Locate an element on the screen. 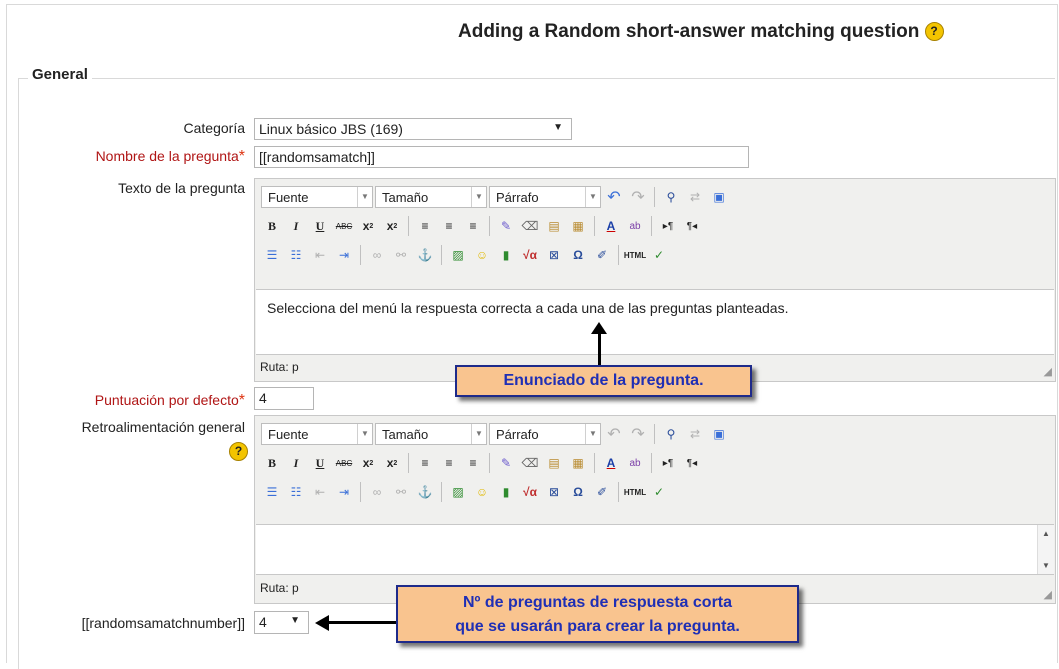 This screenshot has height=669, width=1059. scroll-up-icon: ▲ is located at coordinates (1046, 533).